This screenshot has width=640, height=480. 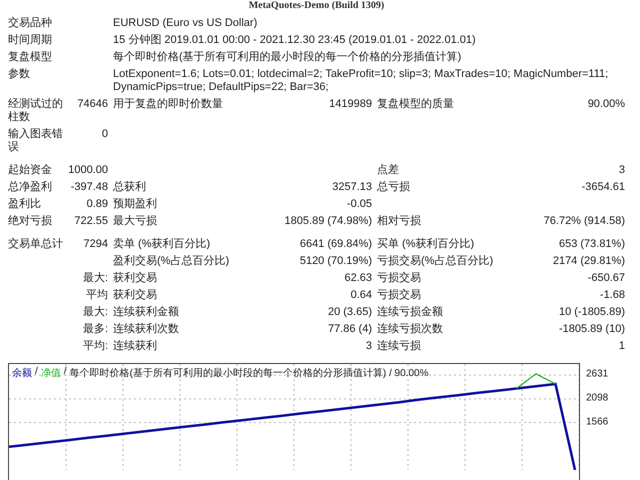 I want to click on setting-value: 每个即时价格(基于所有可利用的最小时段的每一个价格的分形插值计算), so click(x=287, y=57).